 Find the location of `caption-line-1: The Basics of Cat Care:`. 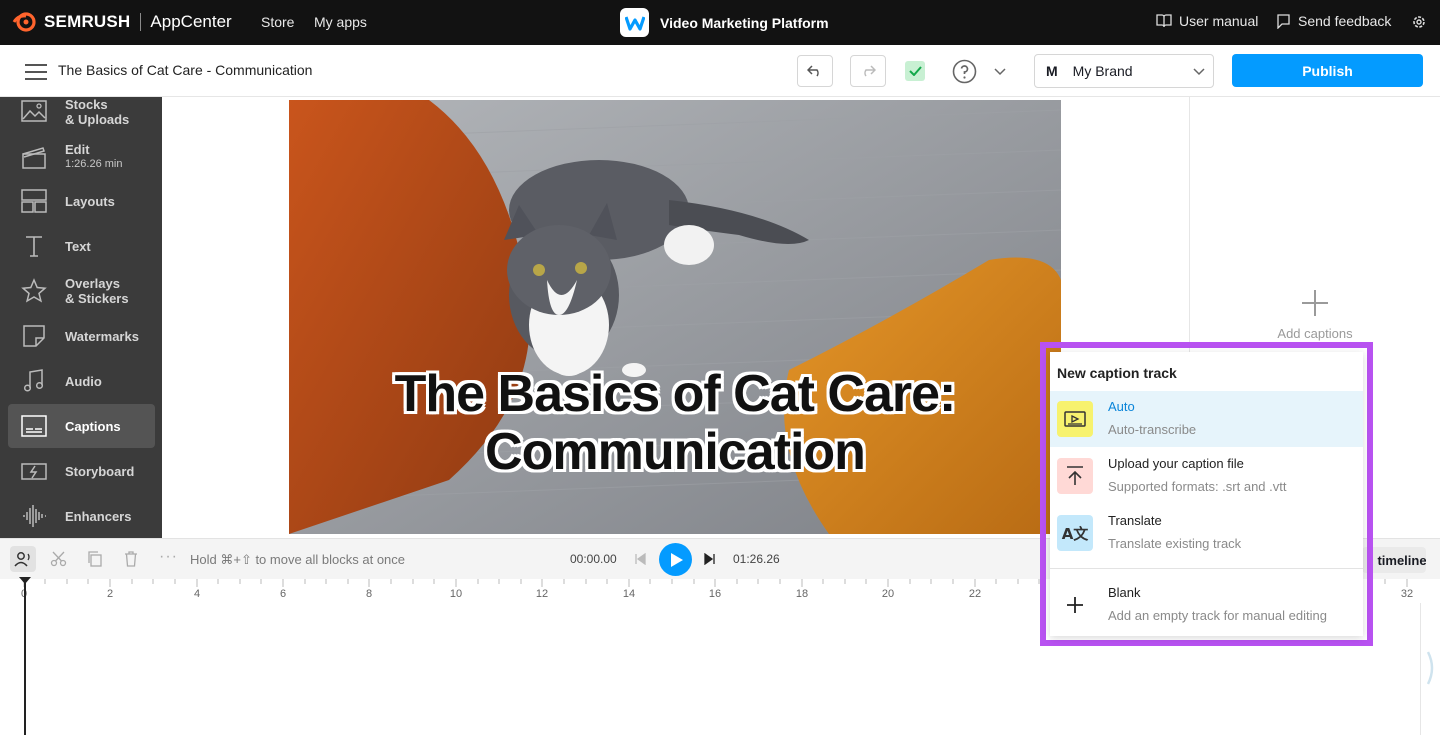

caption-line-1: The Basics of Cat Care: is located at coordinates (675, 394).